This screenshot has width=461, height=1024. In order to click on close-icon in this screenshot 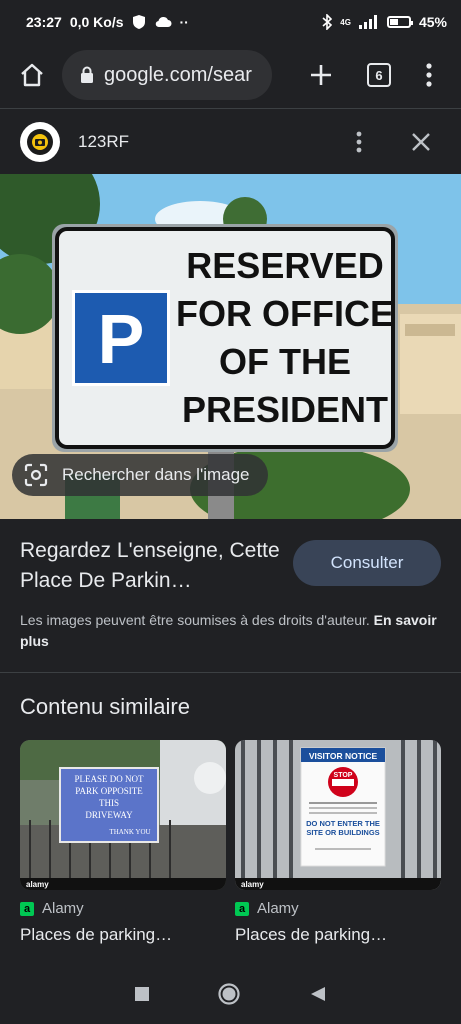, I will do `click(421, 141)`.